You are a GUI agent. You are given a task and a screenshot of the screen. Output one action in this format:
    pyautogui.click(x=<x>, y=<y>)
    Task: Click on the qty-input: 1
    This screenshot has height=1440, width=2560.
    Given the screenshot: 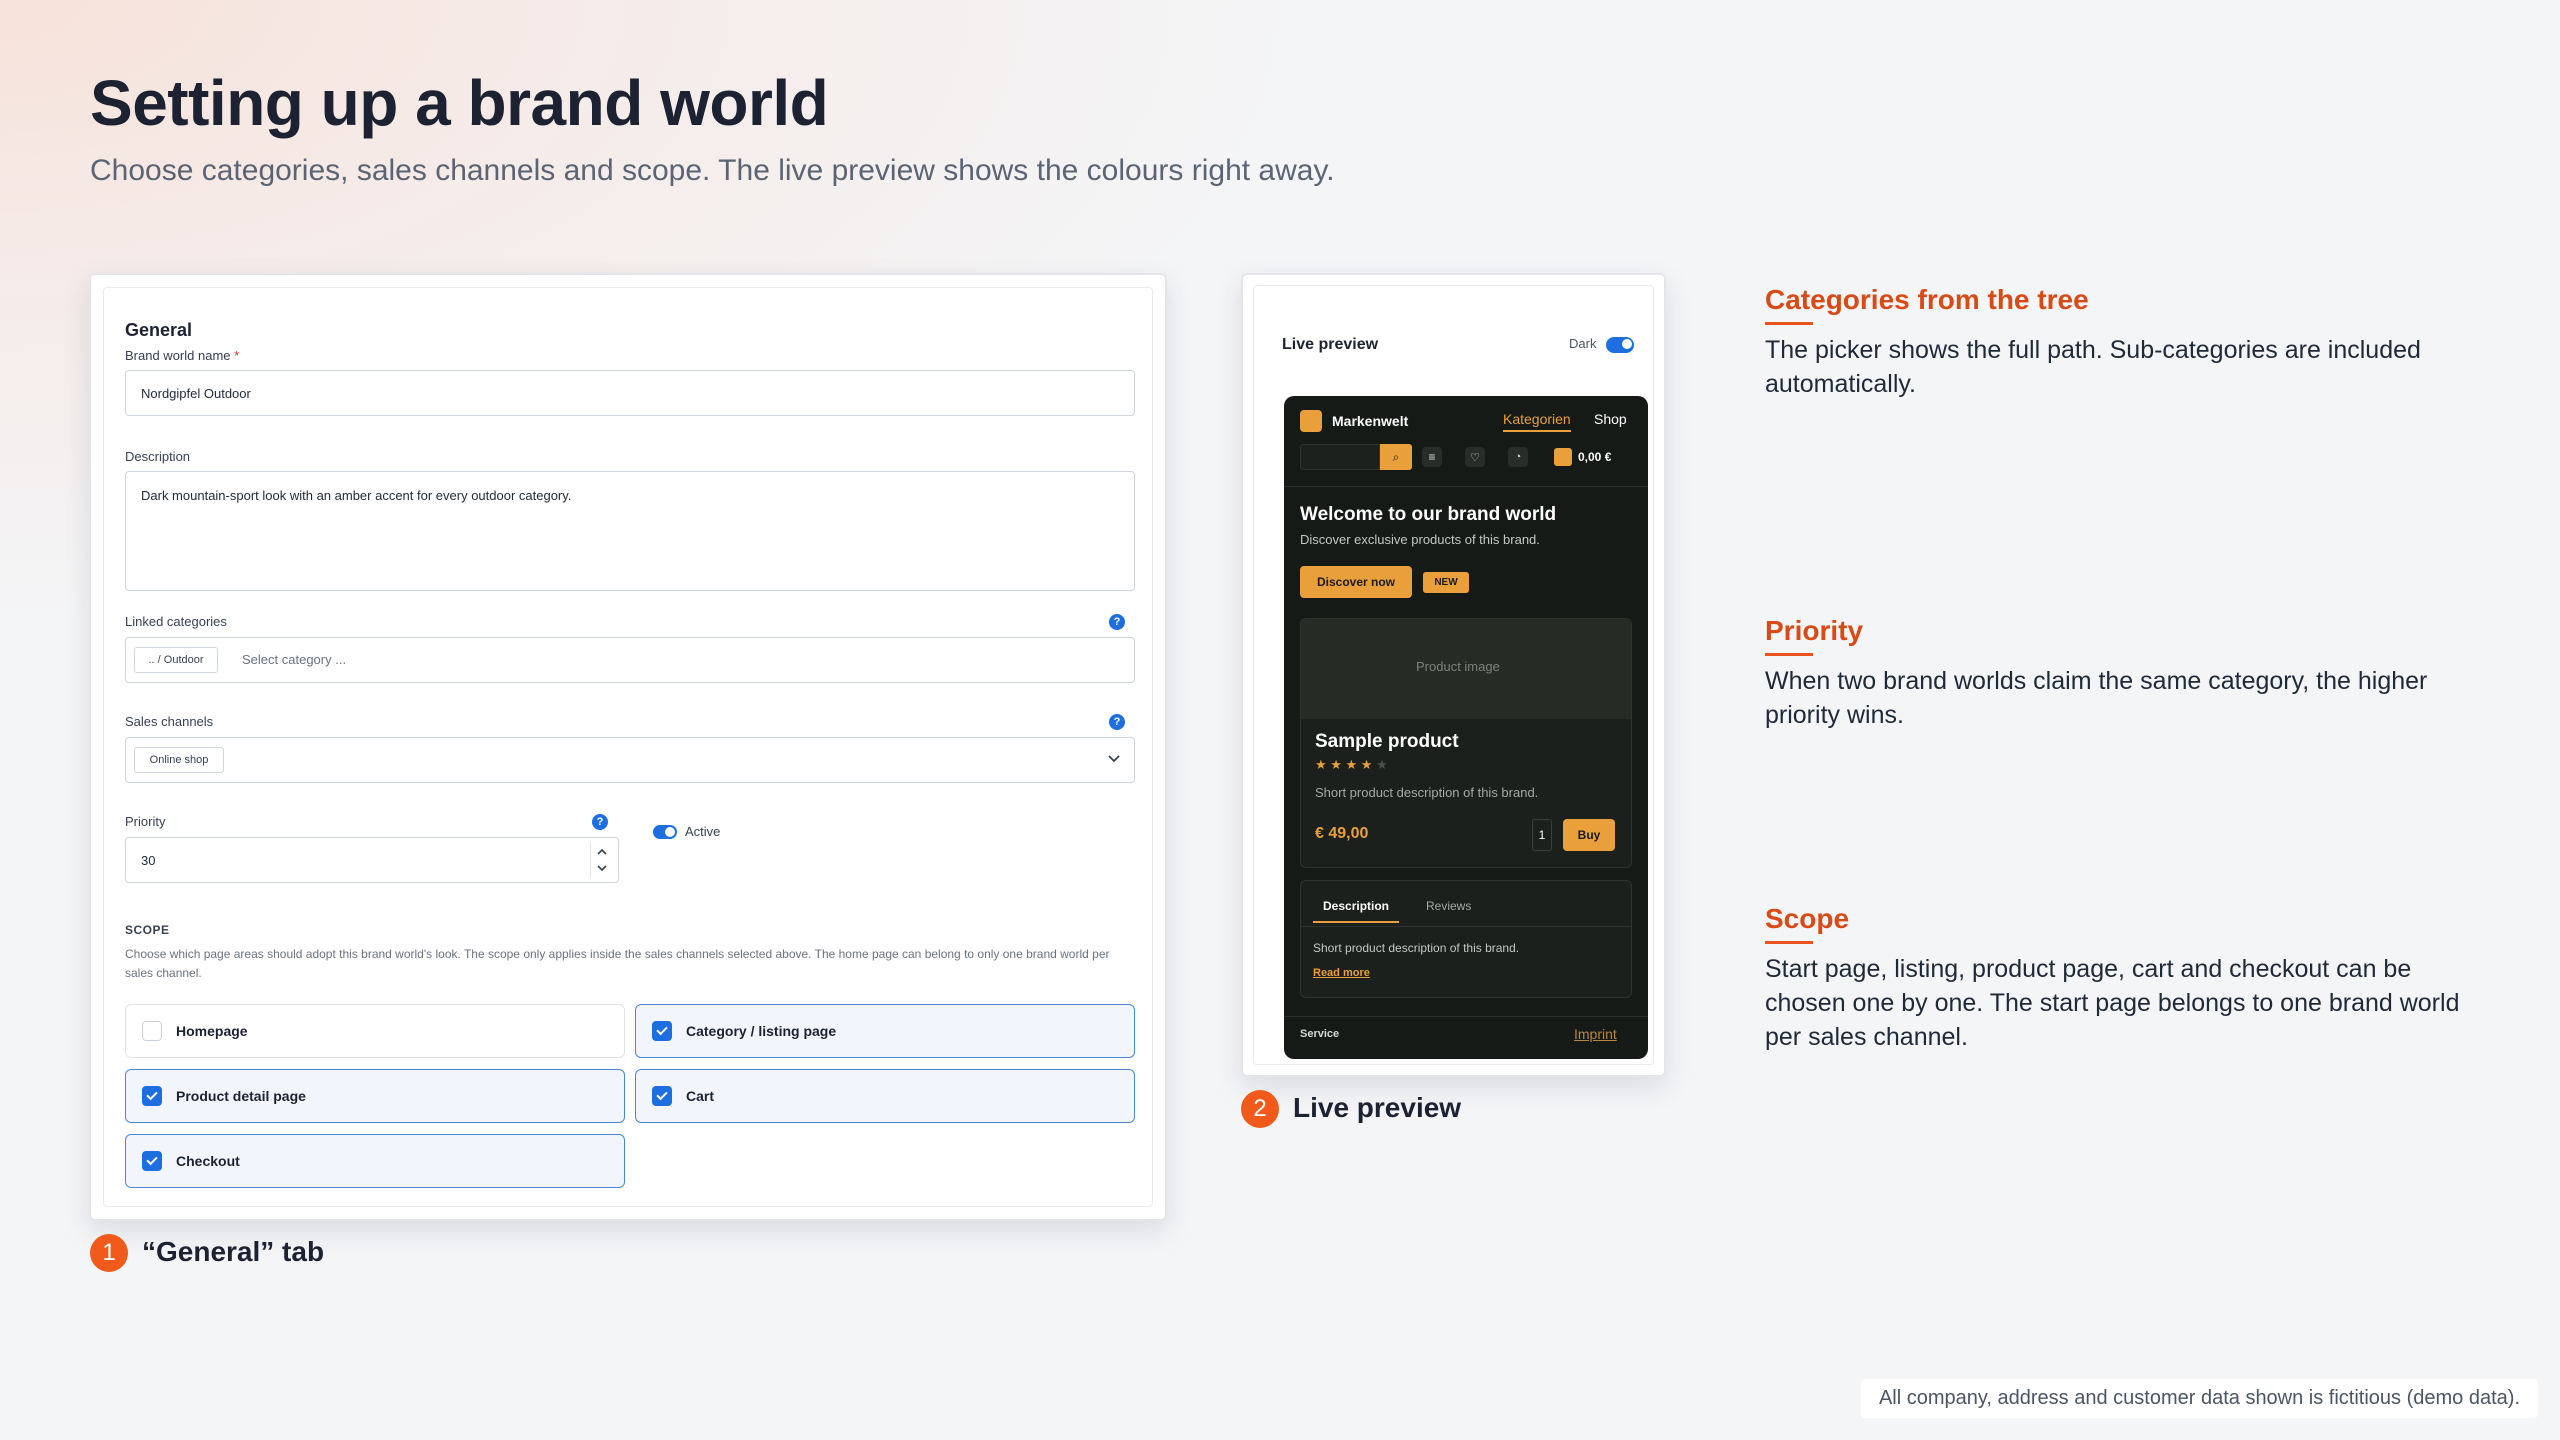 What is the action you would take?
    pyautogui.click(x=1542, y=835)
    